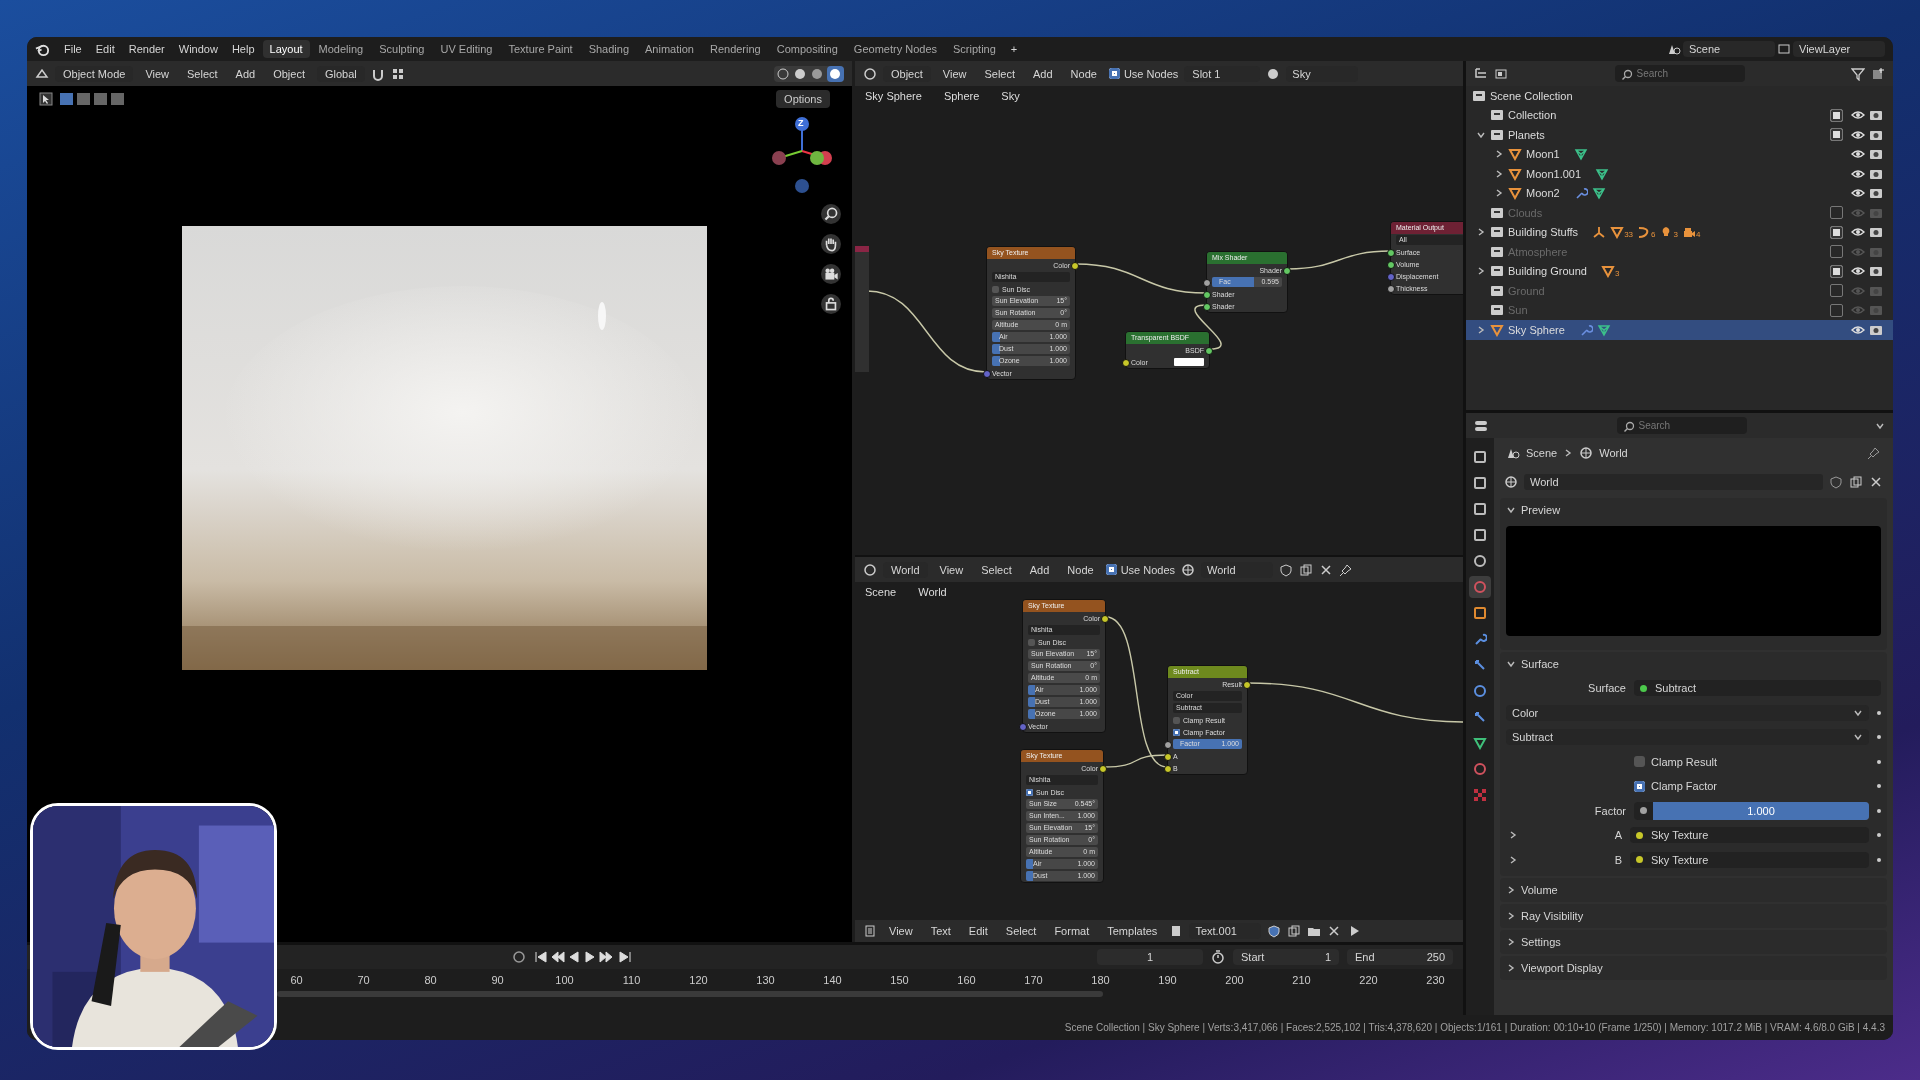  What do you see at coordinates (1189, 362) in the screenshot?
I see `color-swatch` at bounding box center [1189, 362].